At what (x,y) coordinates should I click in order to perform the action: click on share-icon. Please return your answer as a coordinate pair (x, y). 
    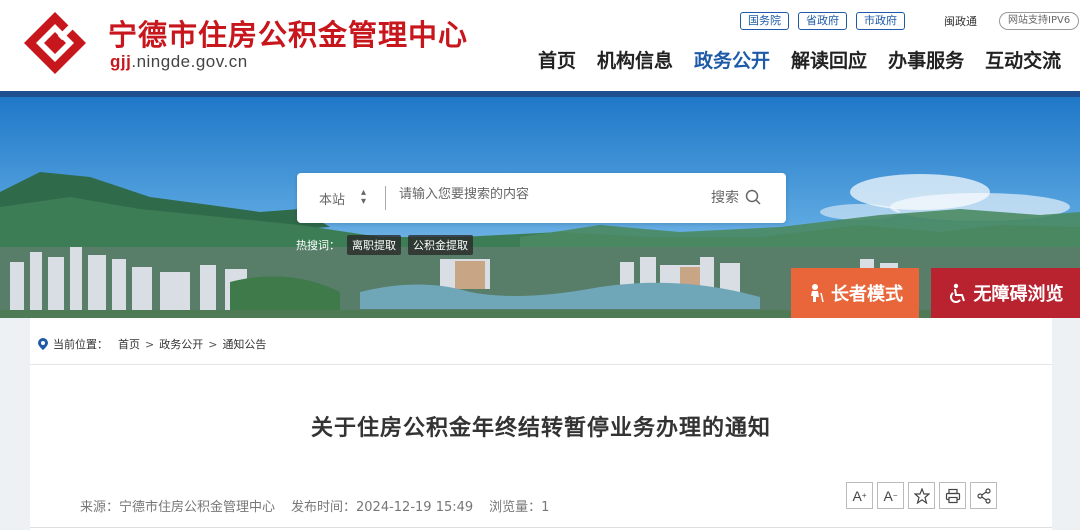
    Looking at the image, I should click on (983, 495).